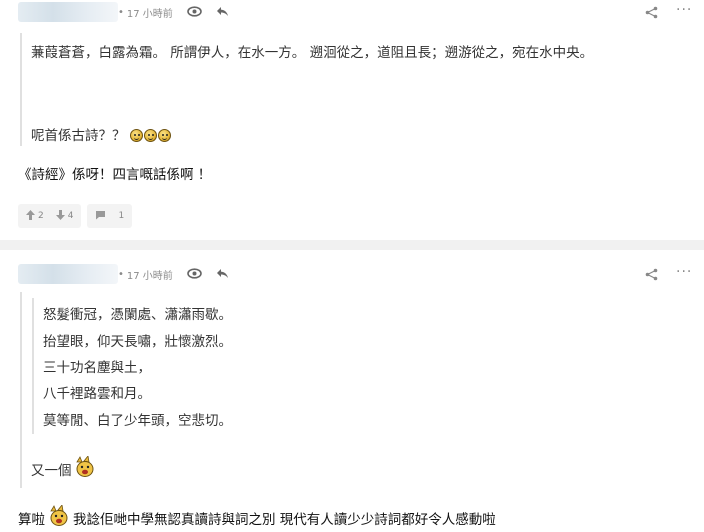 This screenshot has width=704, height=532. What do you see at coordinates (30, 216) in the screenshot?
I see `upvote-icon` at bounding box center [30, 216].